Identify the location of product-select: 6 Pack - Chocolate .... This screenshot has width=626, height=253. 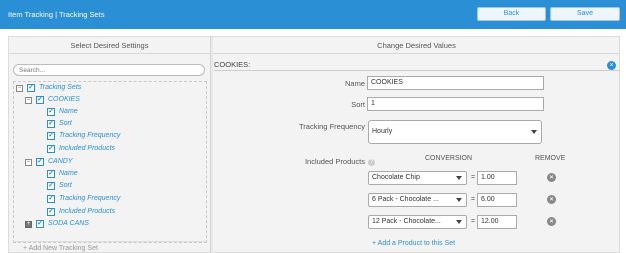
(417, 200).